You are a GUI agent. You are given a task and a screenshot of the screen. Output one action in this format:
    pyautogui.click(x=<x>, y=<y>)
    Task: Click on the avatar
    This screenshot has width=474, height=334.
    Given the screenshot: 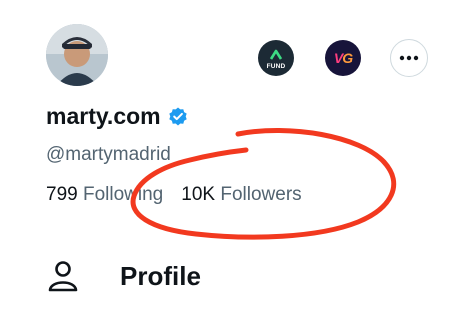 What is the action you would take?
    pyautogui.click(x=77, y=55)
    